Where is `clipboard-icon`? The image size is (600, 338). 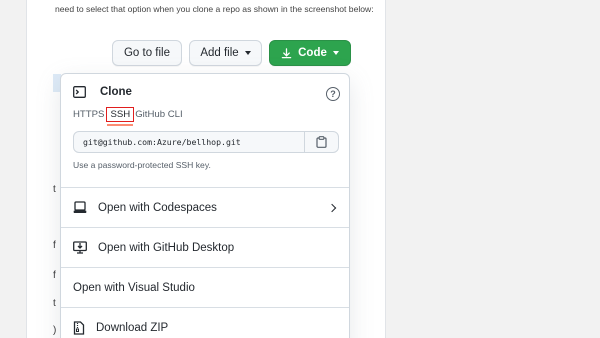
clipboard-icon is located at coordinates (321, 142).